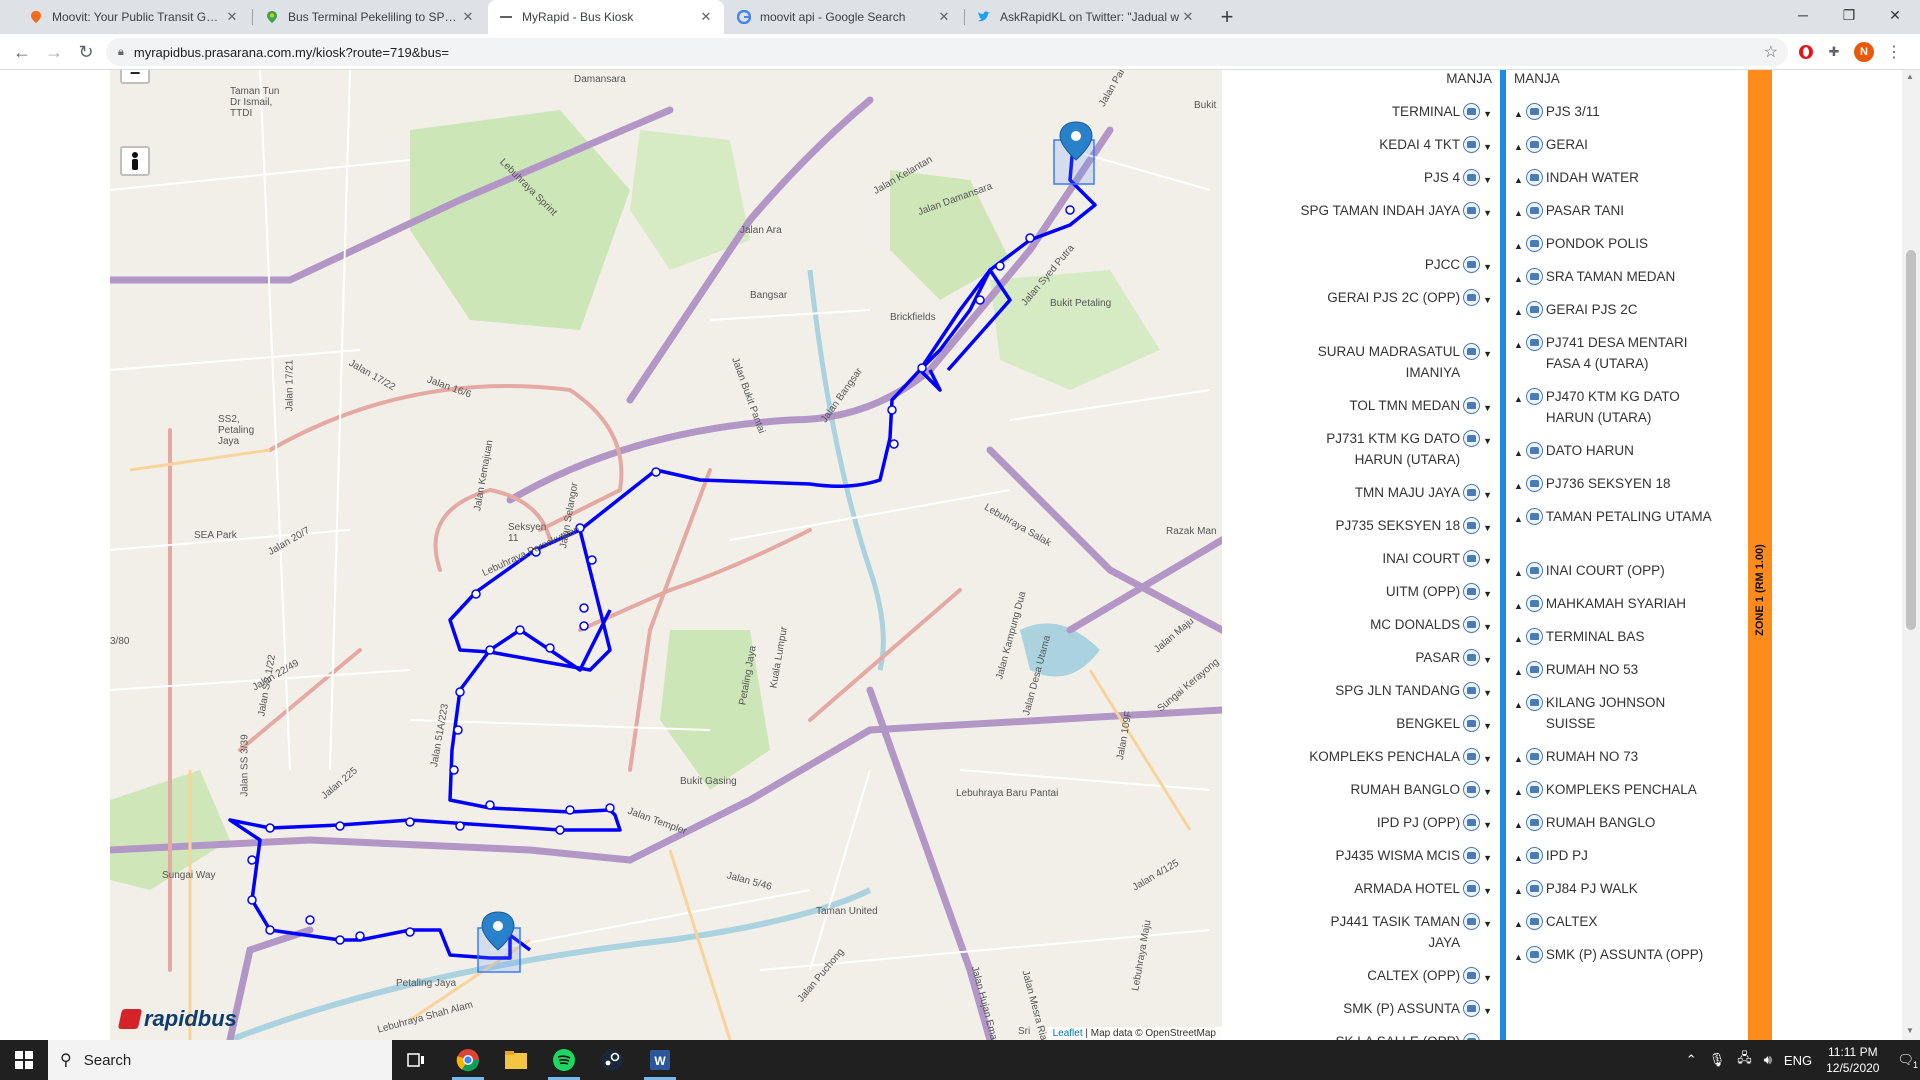 The height and width of the screenshot is (1080, 1920). What do you see at coordinates (1895, 15) in the screenshot?
I see `close-window-button: ✕` at bounding box center [1895, 15].